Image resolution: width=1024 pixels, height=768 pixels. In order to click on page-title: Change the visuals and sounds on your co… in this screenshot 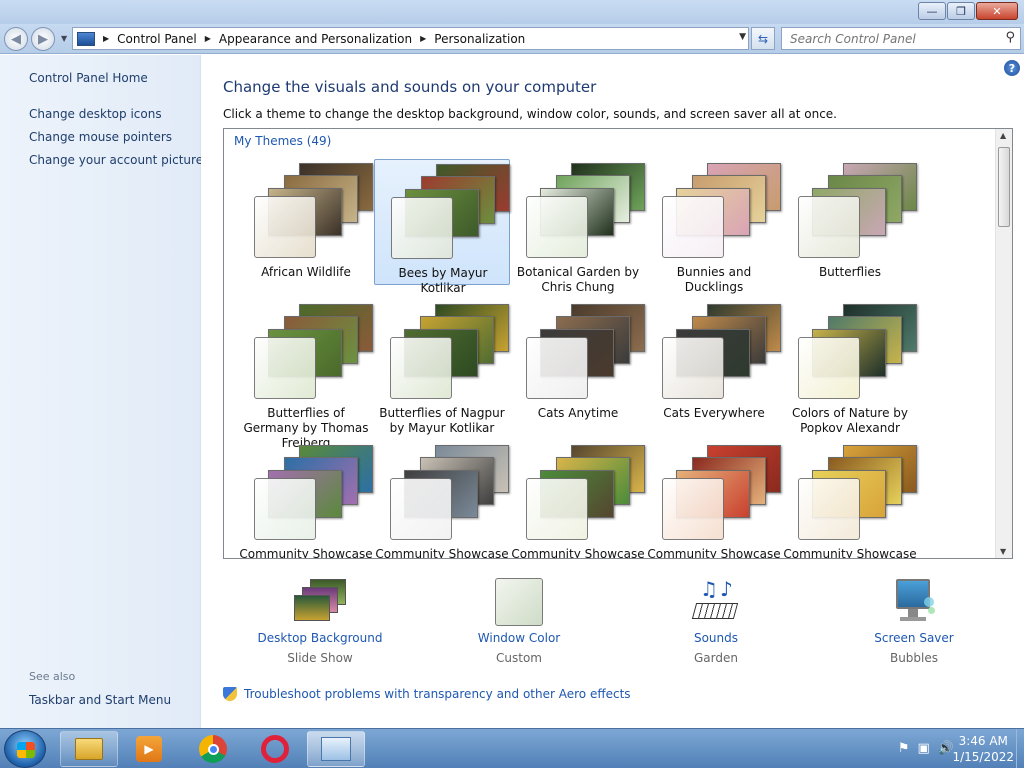, I will do `click(410, 87)`.